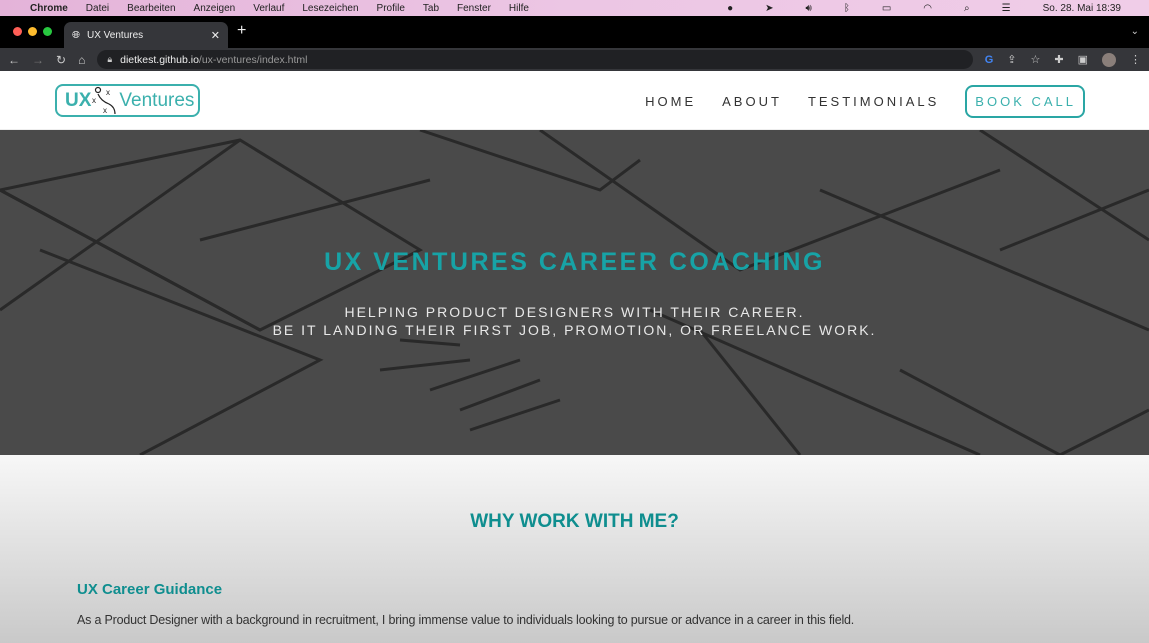  I want to click on logo-play-icon: xxx, so click(104, 100).